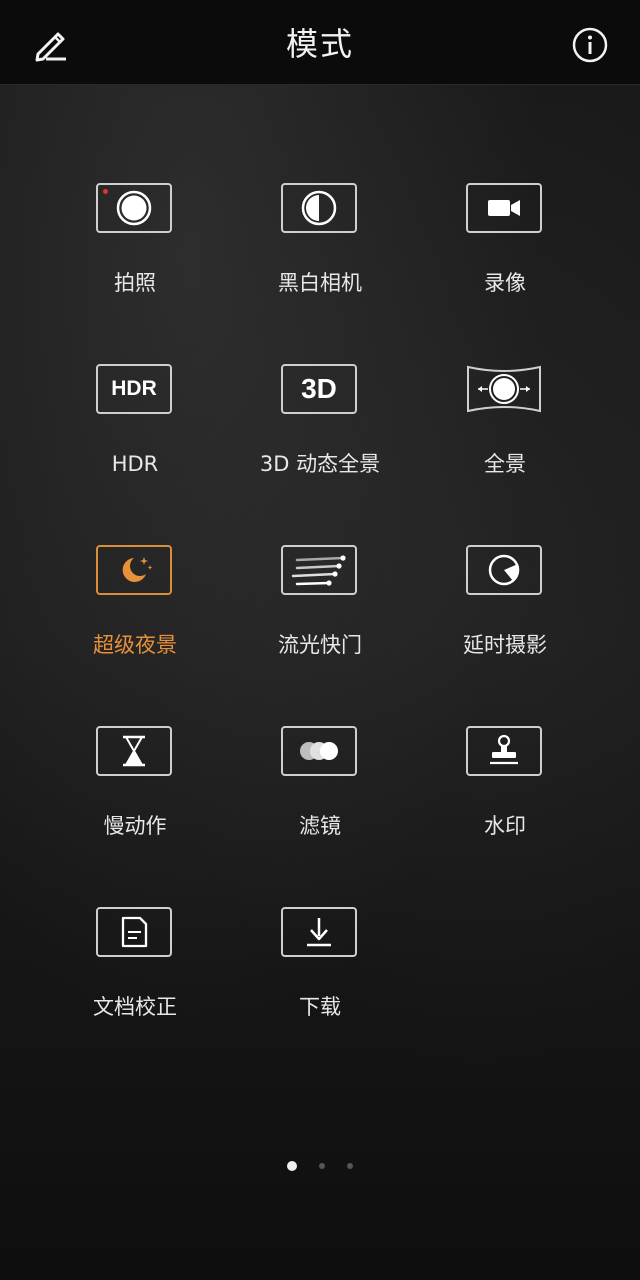 This screenshot has height=1280, width=640. What do you see at coordinates (135, 1007) in the screenshot?
I see `mode-label: 文档校正` at bounding box center [135, 1007].